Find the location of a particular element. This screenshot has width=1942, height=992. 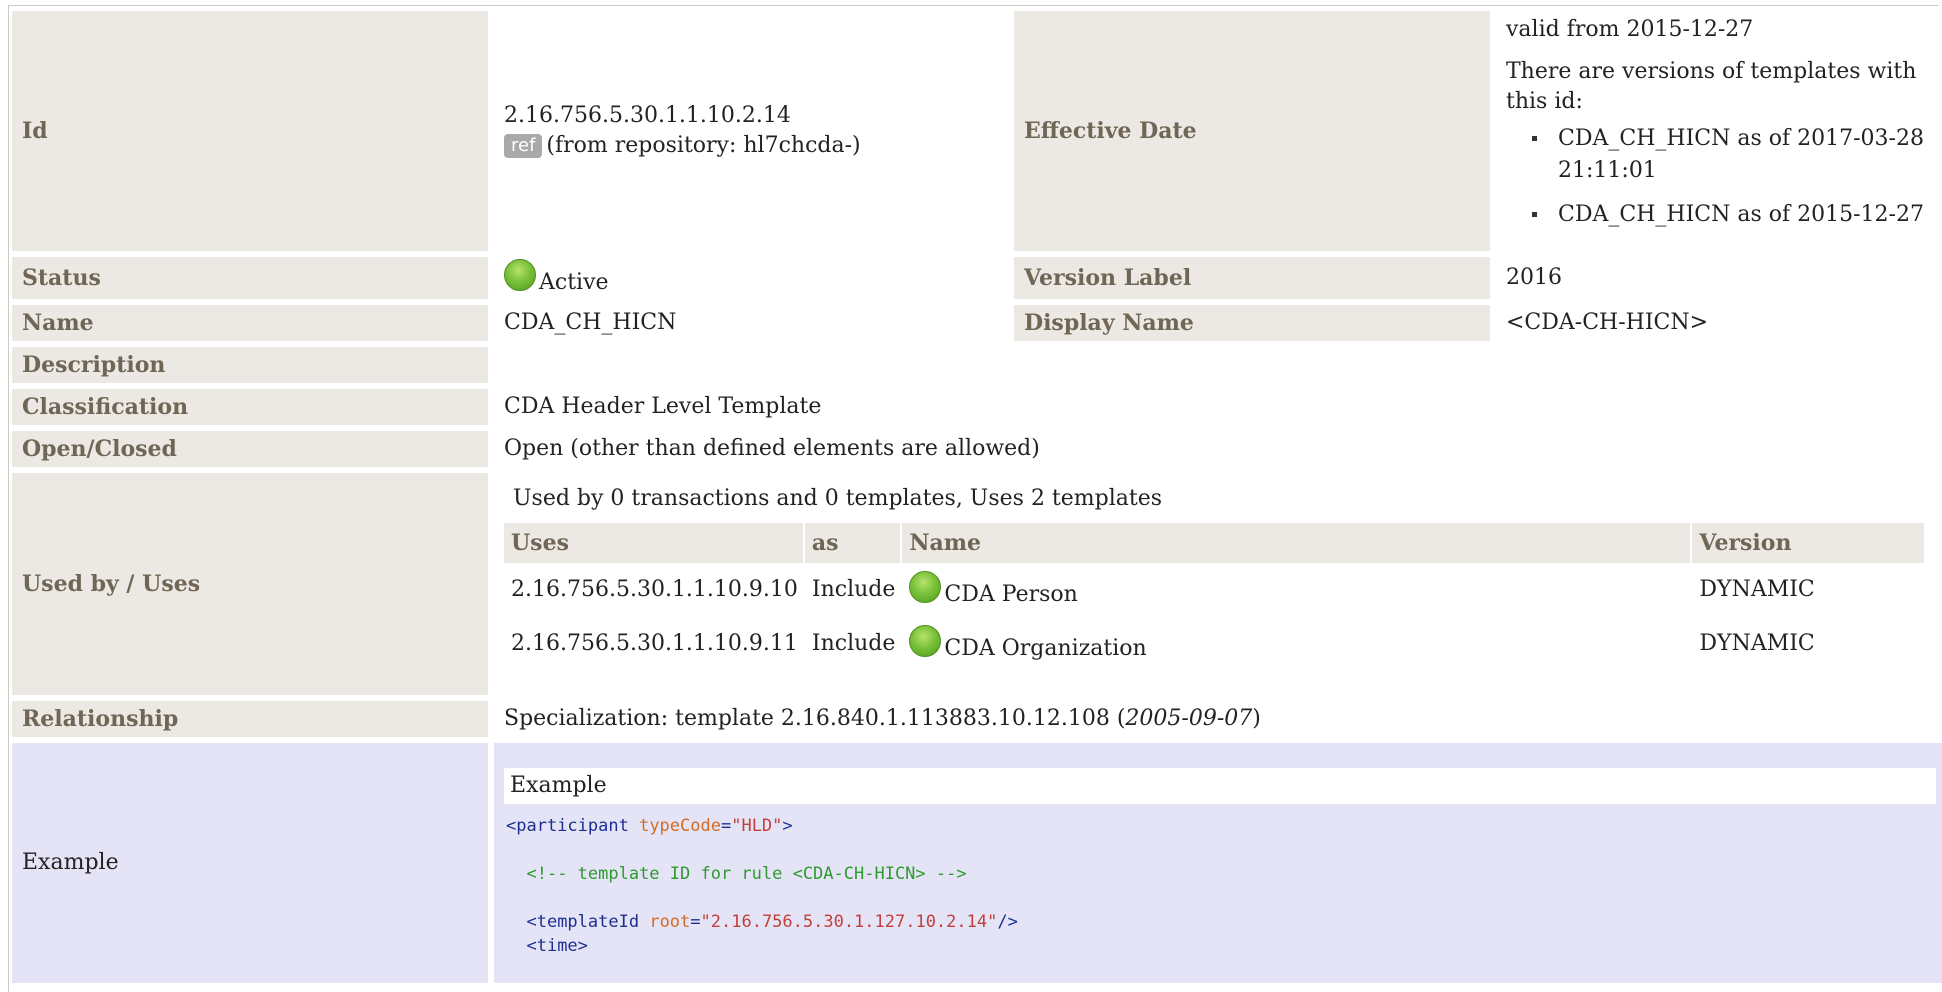

row-classification: Classification CDA Header Level Template is located at coordinates (977, 407).